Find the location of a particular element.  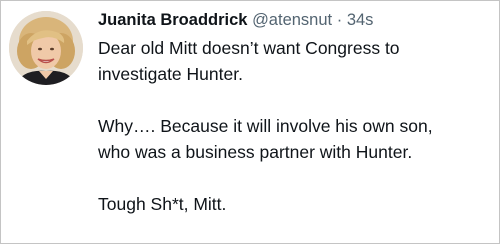

user-handle: @atensnut is located at coordinates (292, 20).